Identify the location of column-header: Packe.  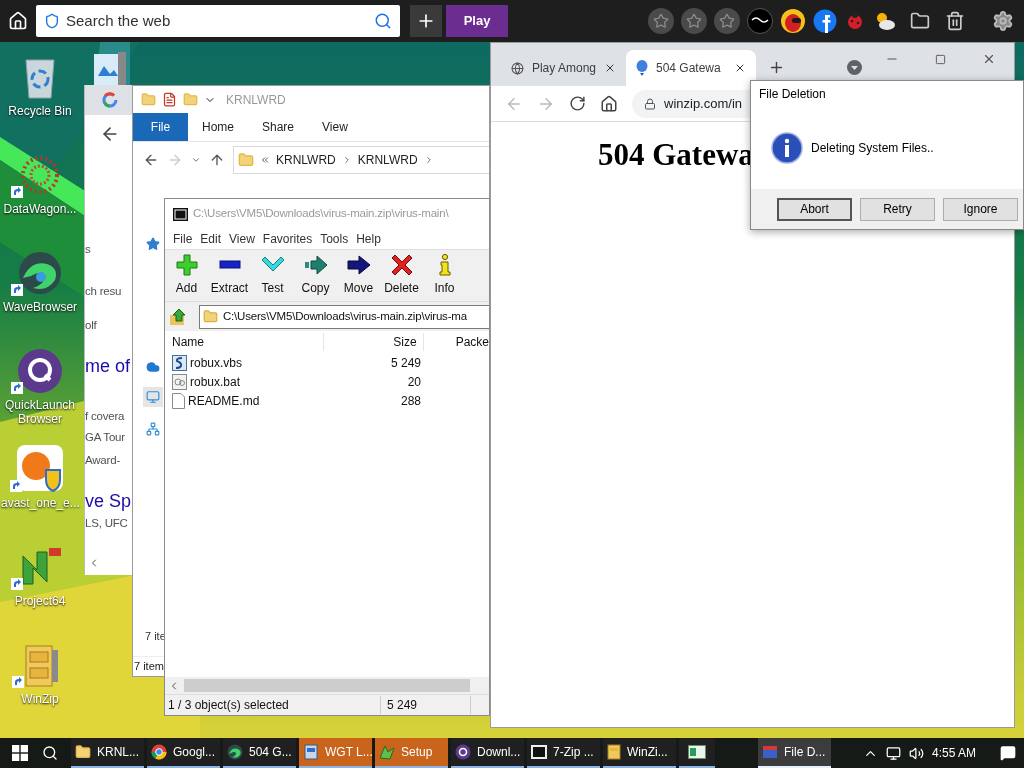
(456, 342).